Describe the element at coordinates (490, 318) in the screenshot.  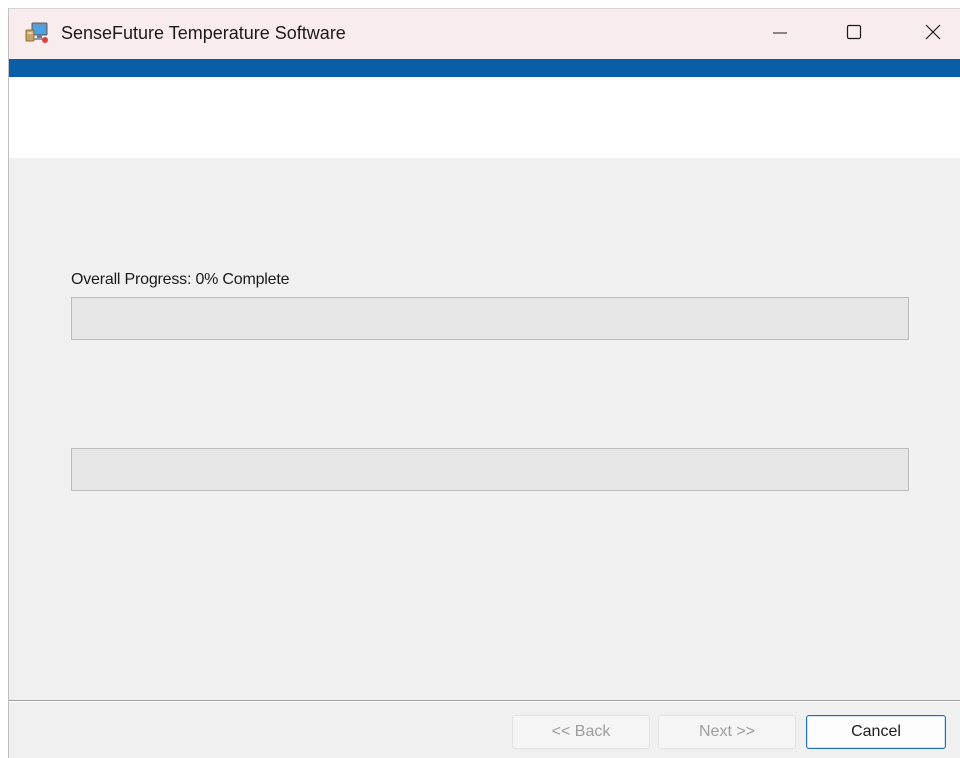
I see `overall-progress-bar` at that location.